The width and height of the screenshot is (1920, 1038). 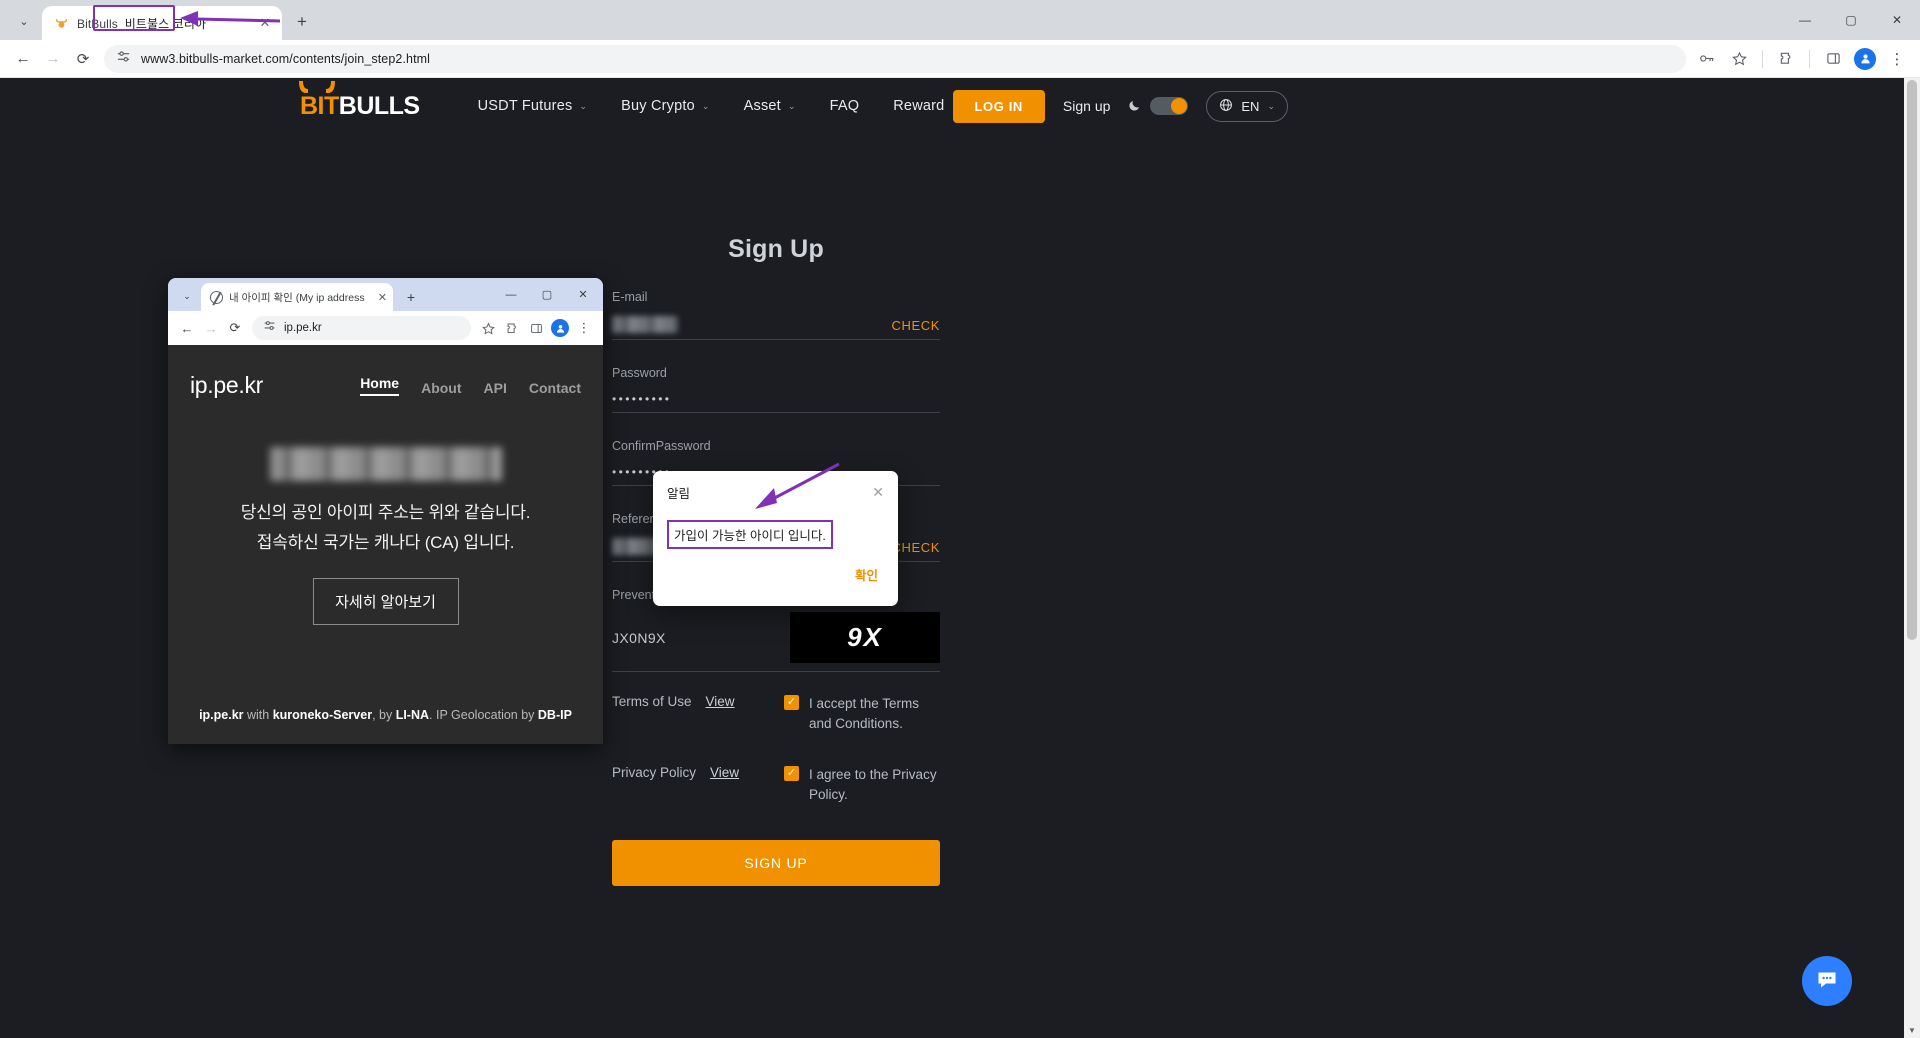 I want to click on inner-browser-tab: 내 아이피 확인 (My ip address ✕, so click(x=297, y=297).